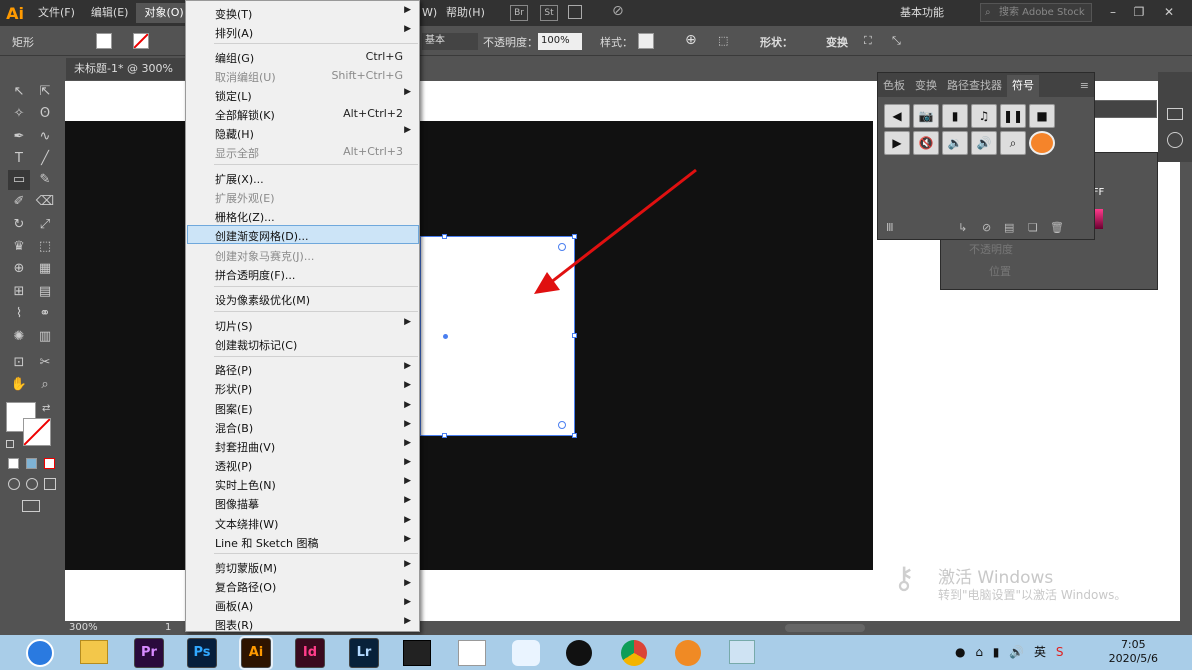  What do you see at coordinates (688, 653) in the screenshot?
I see `browser-icon` at bounding box center [688, 653].